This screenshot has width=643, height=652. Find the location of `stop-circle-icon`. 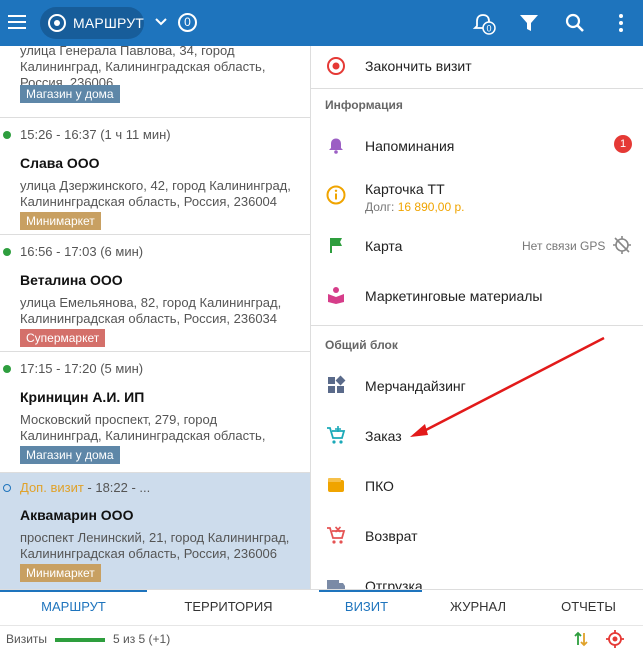

stop-circle-icon is located at coordinates (336, 66).